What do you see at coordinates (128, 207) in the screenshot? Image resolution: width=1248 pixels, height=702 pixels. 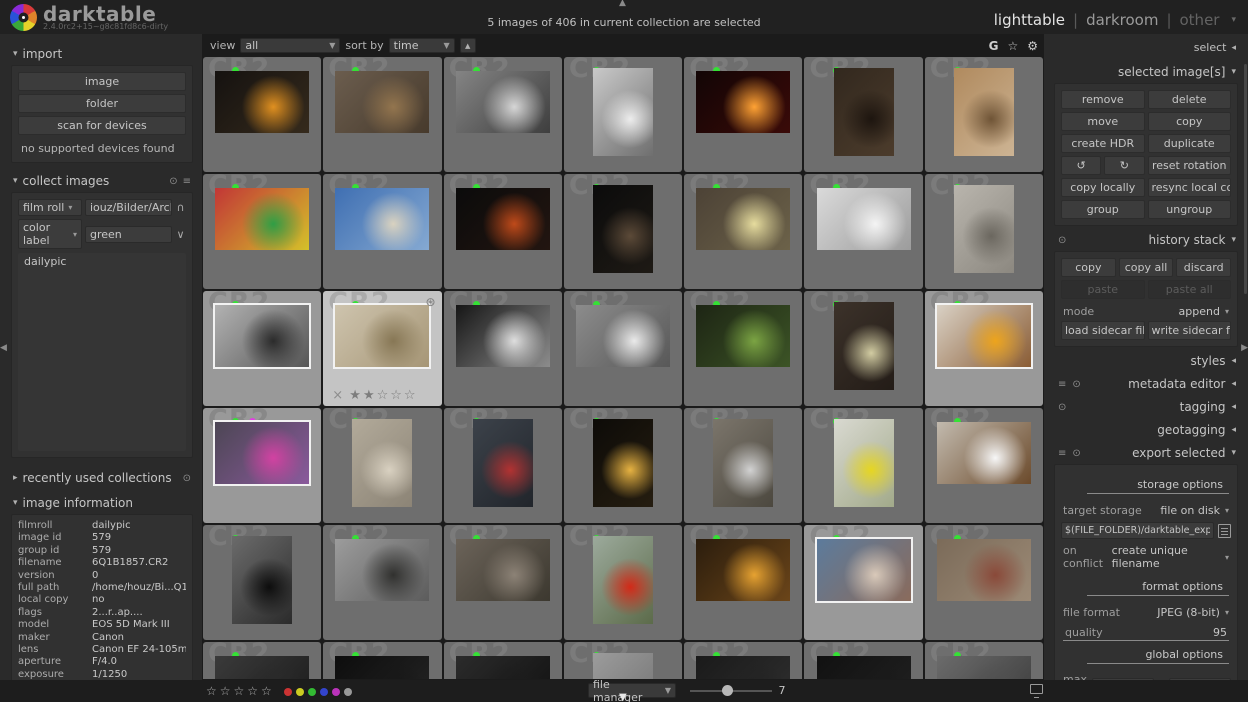 I see `collect-rule-value: iouz/Bilder/Archiv/dailypic` at bounding box center [128, 207].